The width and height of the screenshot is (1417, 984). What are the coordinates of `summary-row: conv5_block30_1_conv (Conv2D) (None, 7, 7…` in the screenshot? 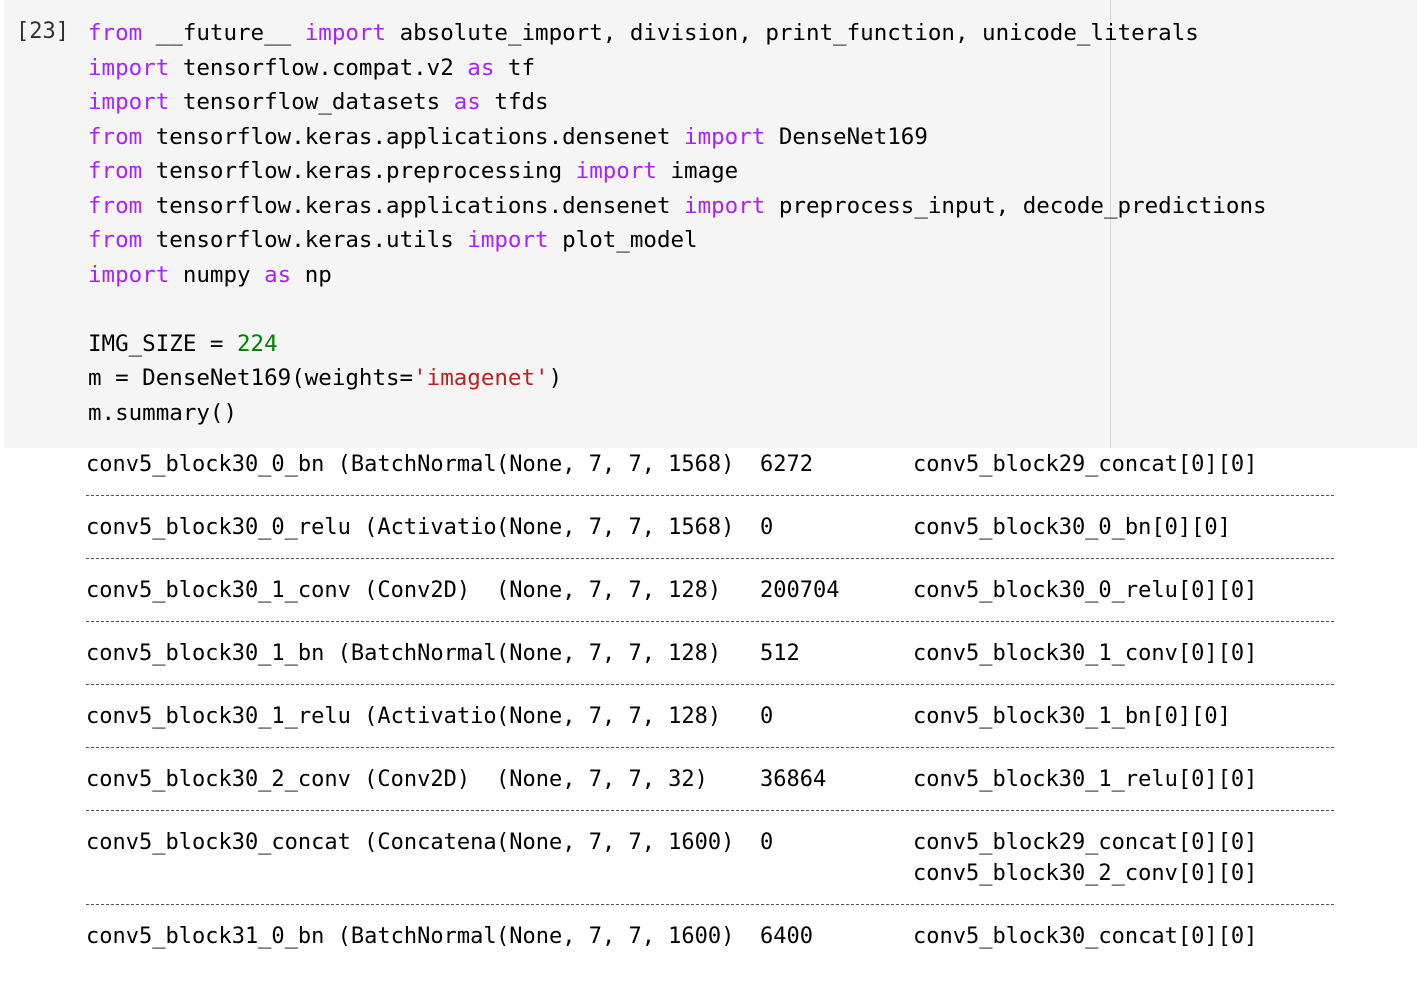 It's located at (710, 606).